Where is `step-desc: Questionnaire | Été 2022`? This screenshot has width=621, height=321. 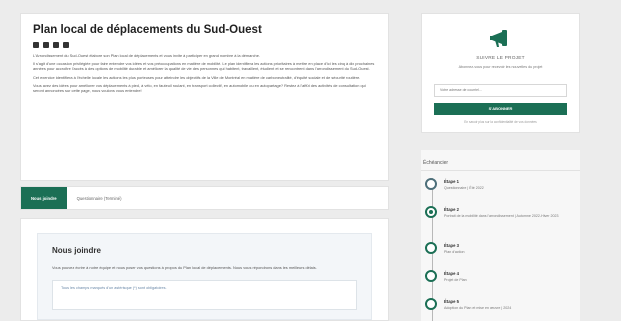
step-desc: Questionnaire | Été 2022 is located at coordinates (464, 188).